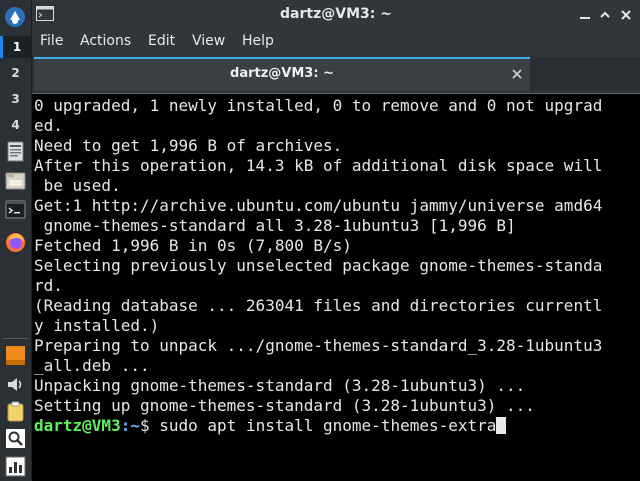 Image resolution: width=640 pixels, height=481 pixels. I want to click on search-icon, so click(15, 438).